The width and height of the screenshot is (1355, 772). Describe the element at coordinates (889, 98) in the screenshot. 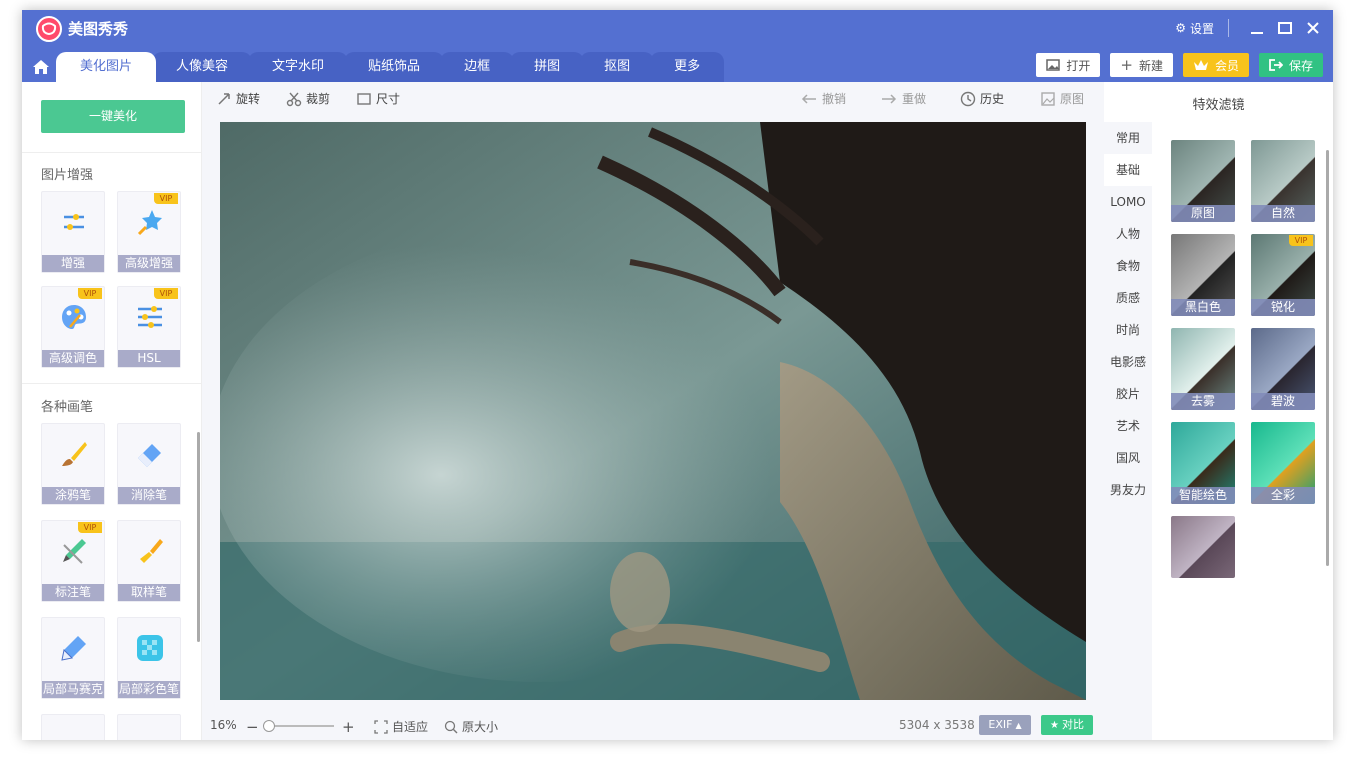

I see `redo-arrow-icon` at that location.